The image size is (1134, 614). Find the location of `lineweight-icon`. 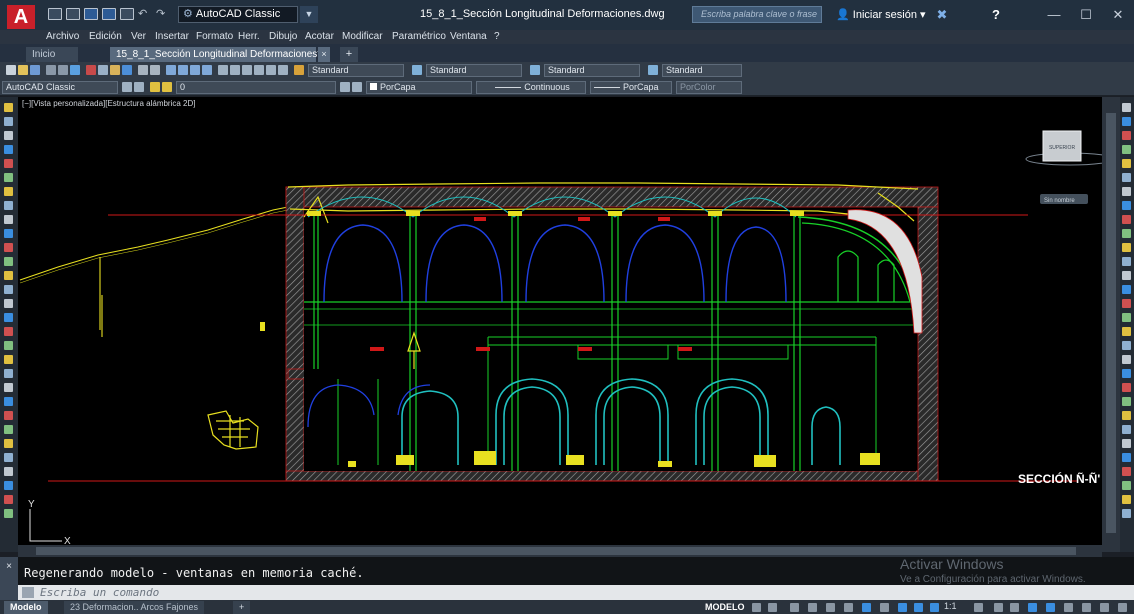

lineweight-icon is located at coordinates (884, 607).